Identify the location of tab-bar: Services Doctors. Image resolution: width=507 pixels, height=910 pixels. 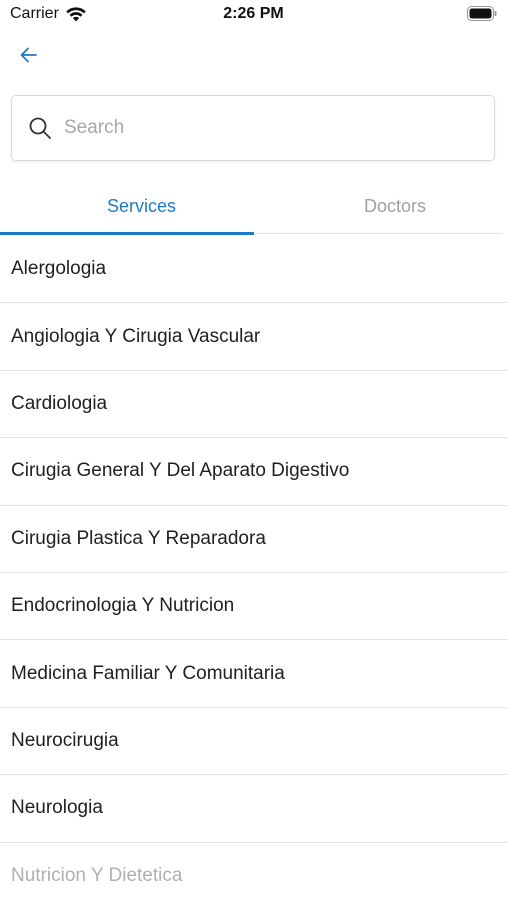
(253, 208).